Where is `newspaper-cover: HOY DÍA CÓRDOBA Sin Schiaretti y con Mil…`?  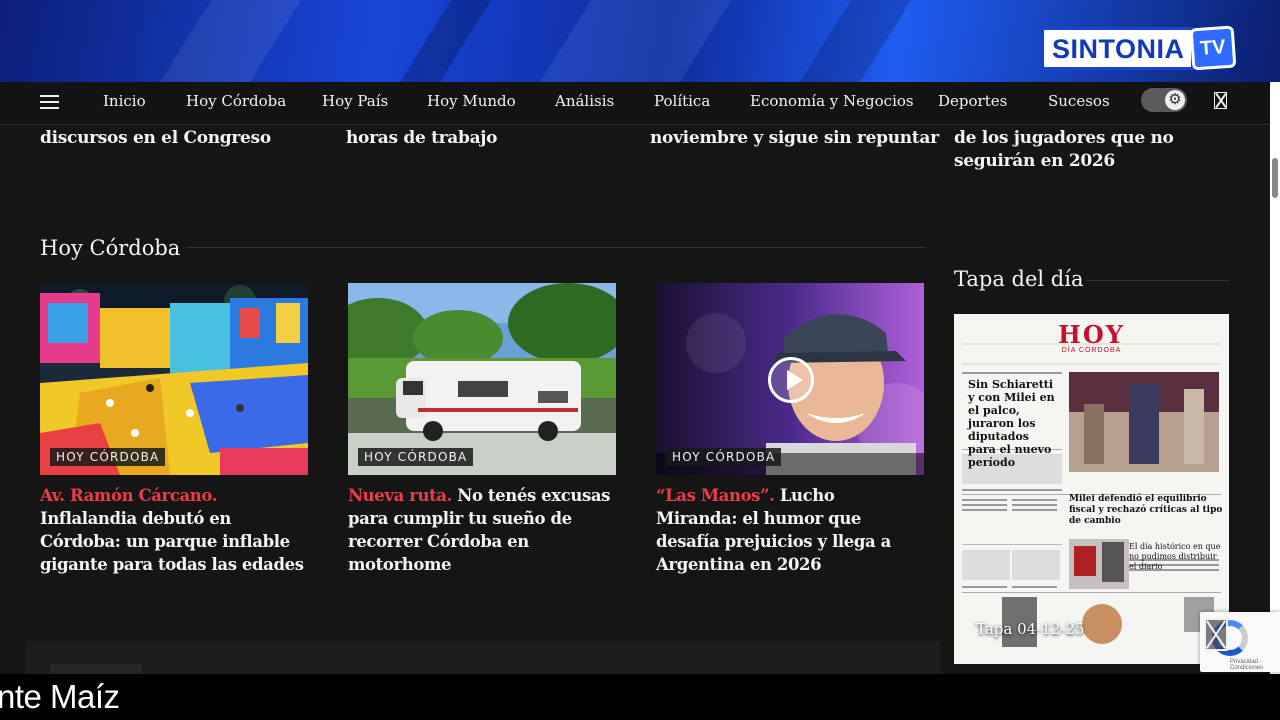 newspaper-cover: HOY DÍA CÓRDOBA Sin Schiaretti y con Mil… is located at coordinates (1091, 489).